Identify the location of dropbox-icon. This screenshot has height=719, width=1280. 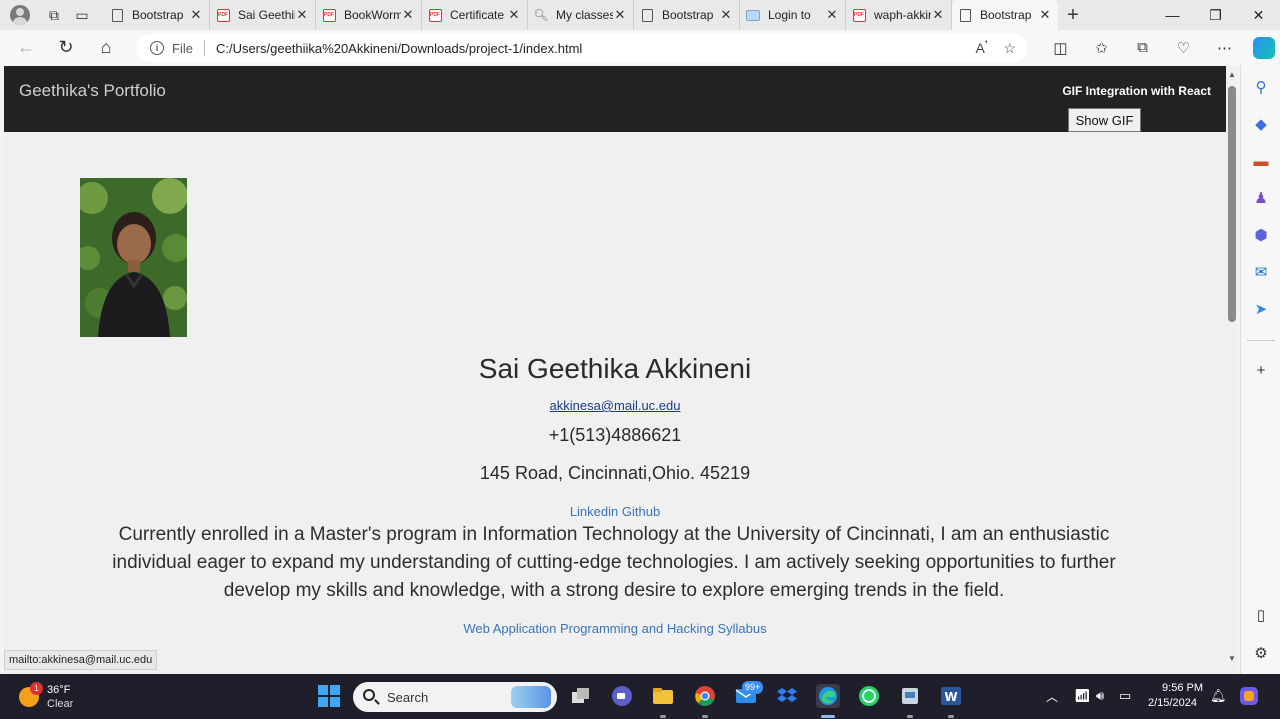
(787, 696).